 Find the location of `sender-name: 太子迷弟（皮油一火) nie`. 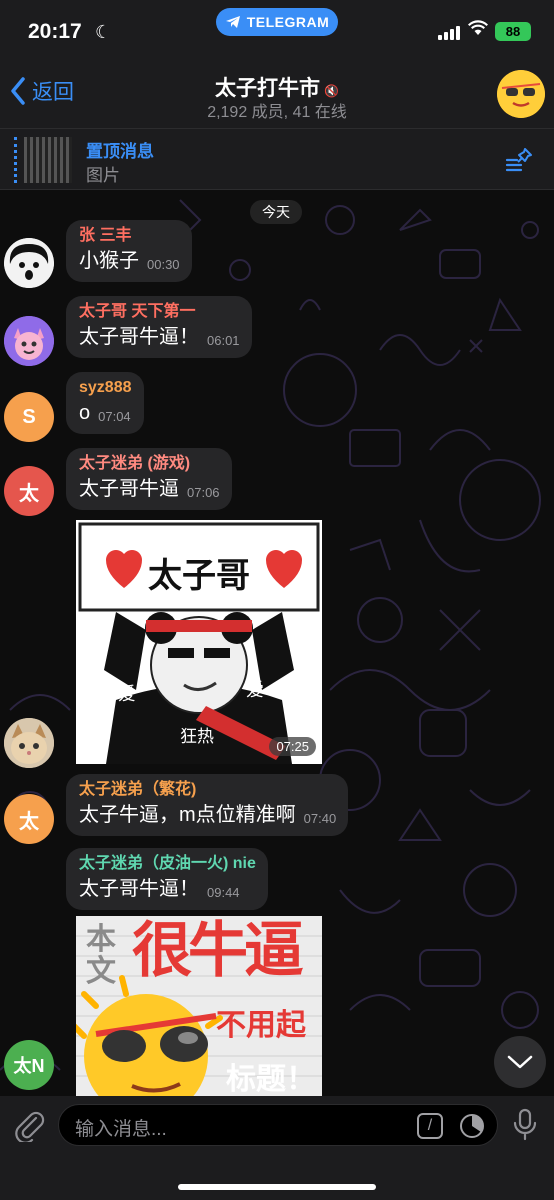

sender-name: 太子迷弟（皮油一火) nie is located at coordinates (167, 864).